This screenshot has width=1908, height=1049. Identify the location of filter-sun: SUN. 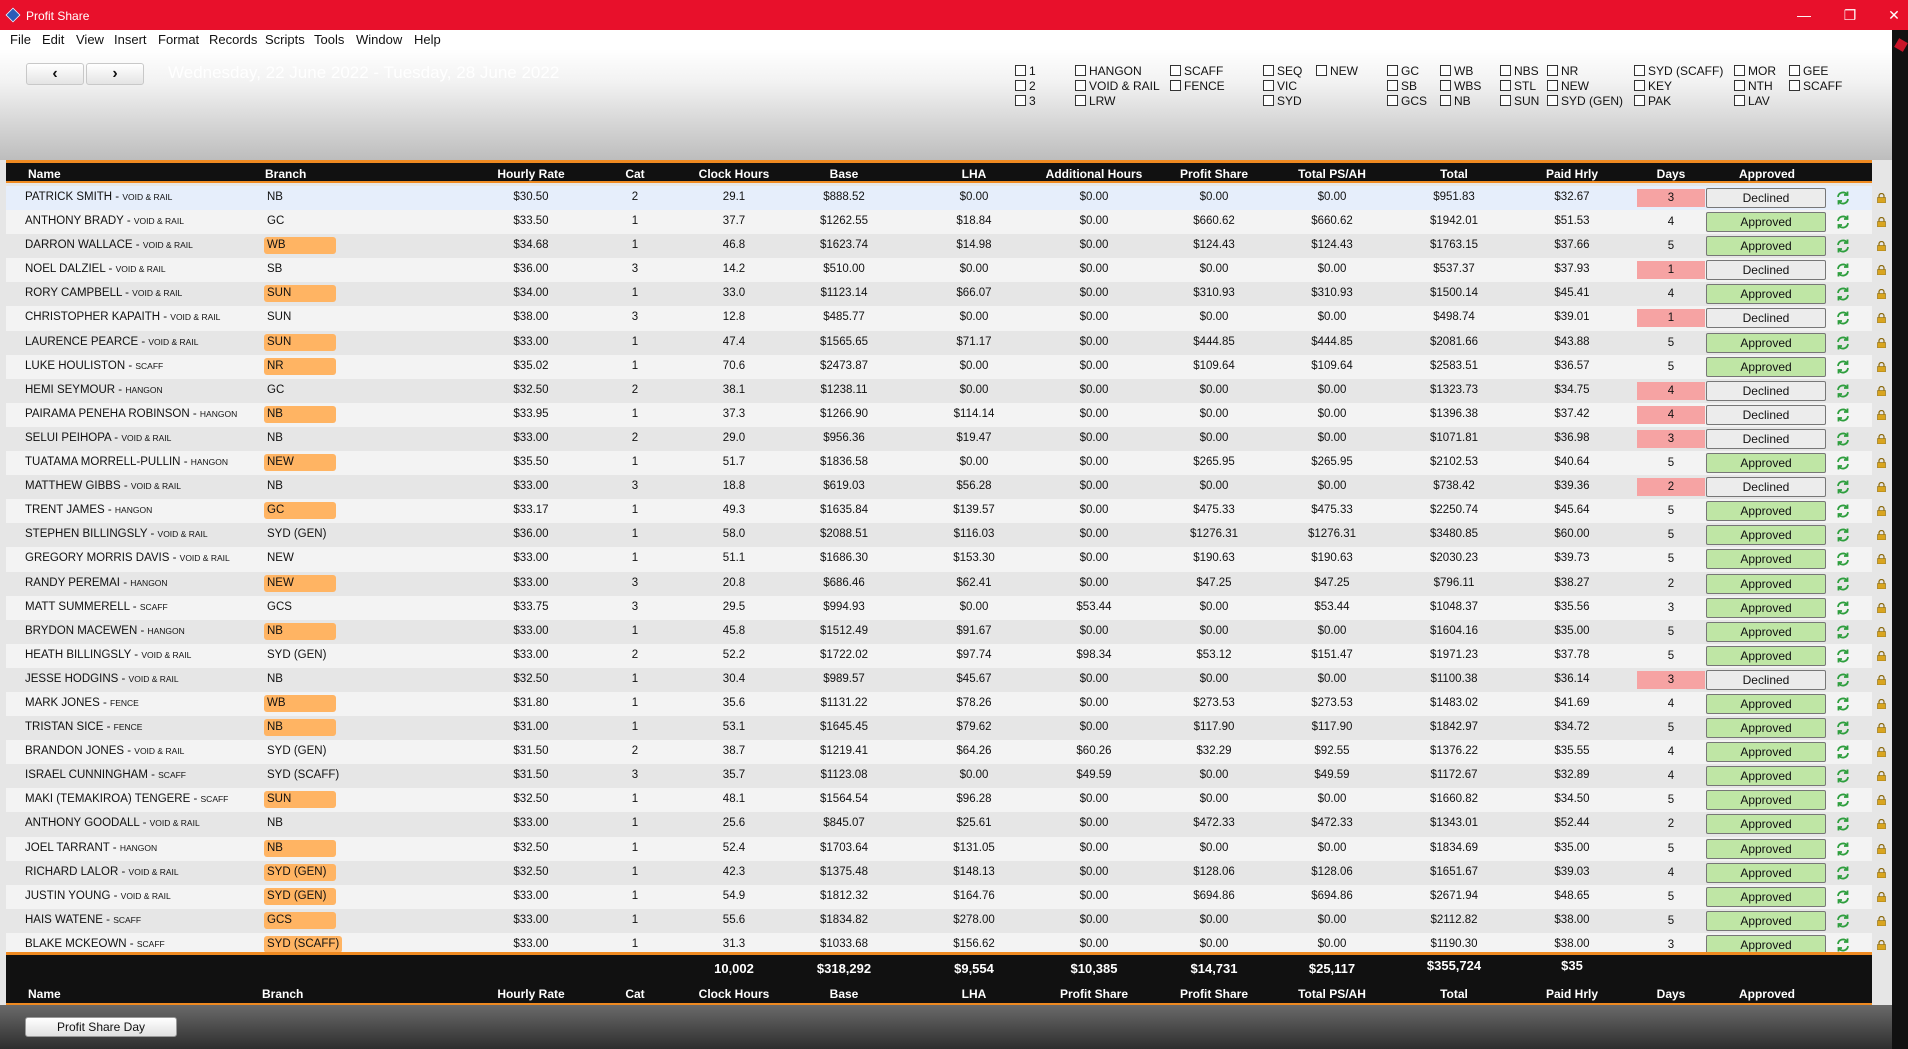
(1519, 101).